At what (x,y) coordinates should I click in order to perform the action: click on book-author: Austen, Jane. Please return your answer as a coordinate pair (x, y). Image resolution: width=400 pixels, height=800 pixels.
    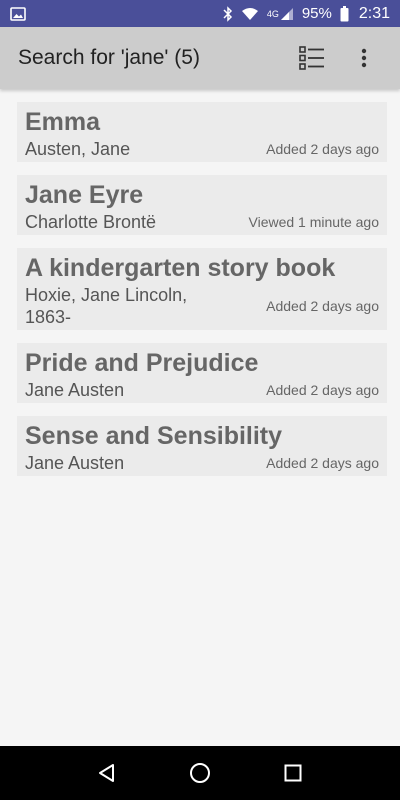
    Looking at the image, I should click on (78, 149).